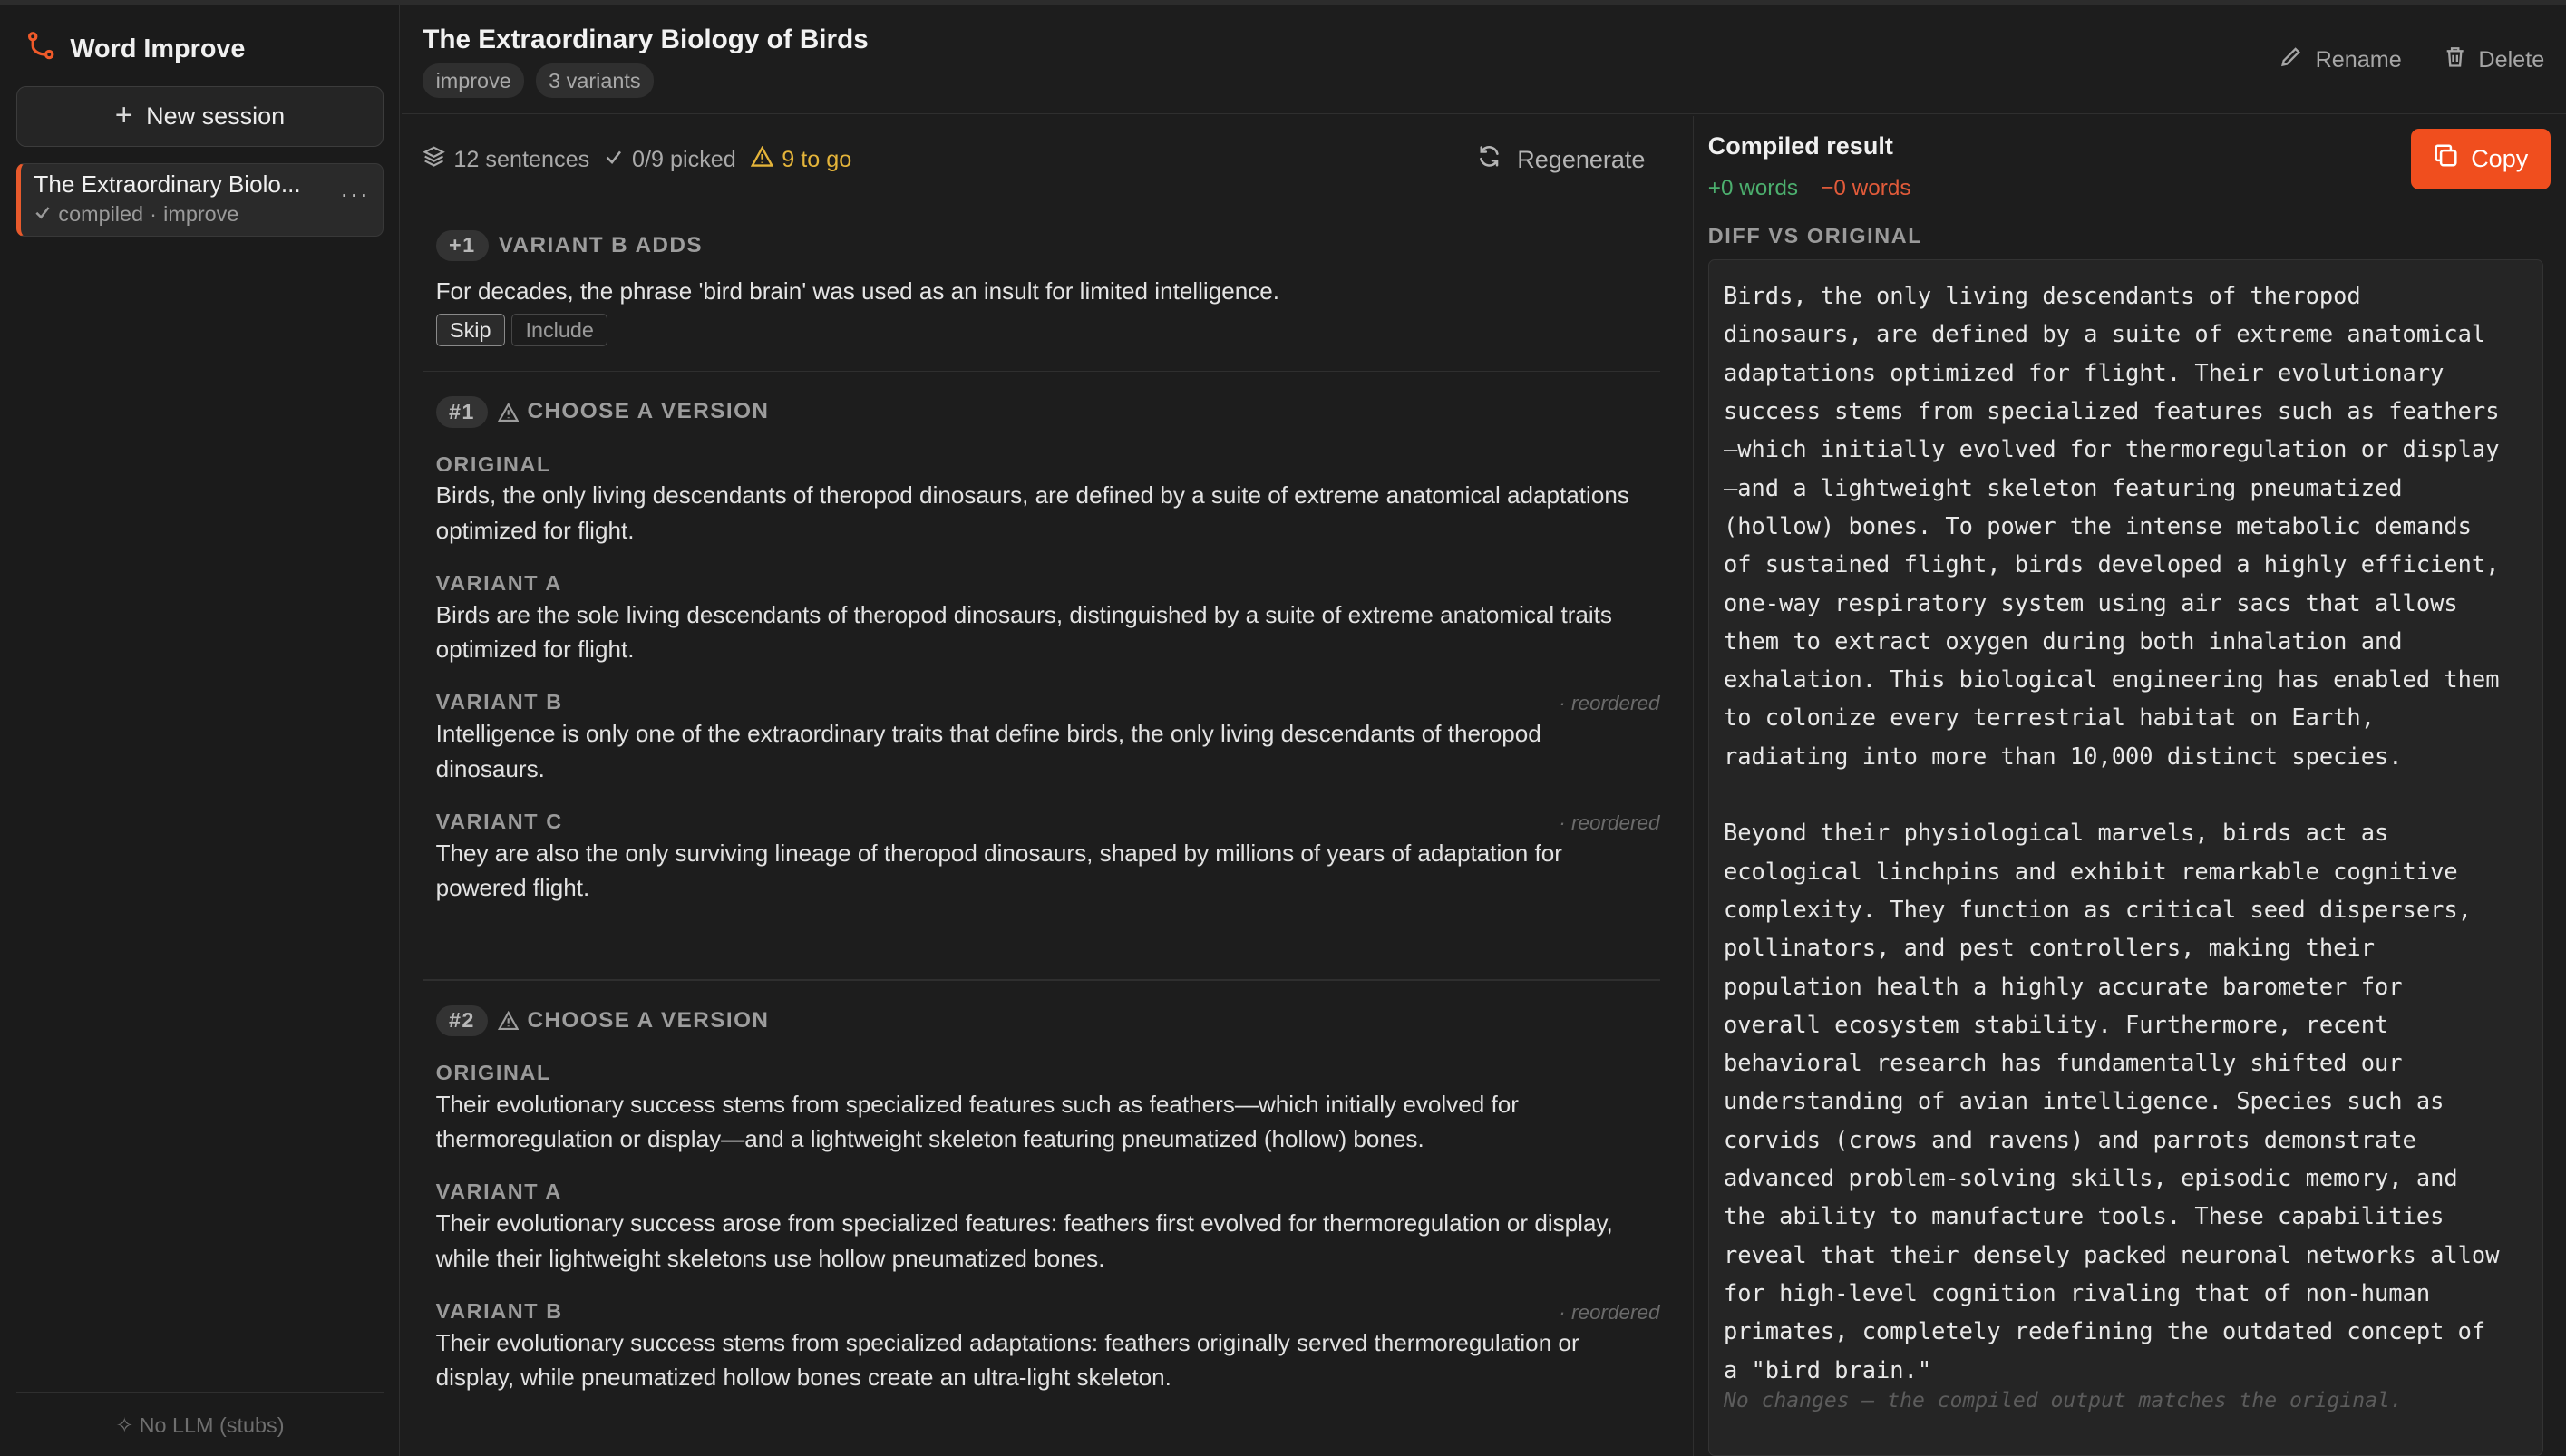 The image size is (2566, 1456). I want to click on session-mode: improve, so click(201, 213).